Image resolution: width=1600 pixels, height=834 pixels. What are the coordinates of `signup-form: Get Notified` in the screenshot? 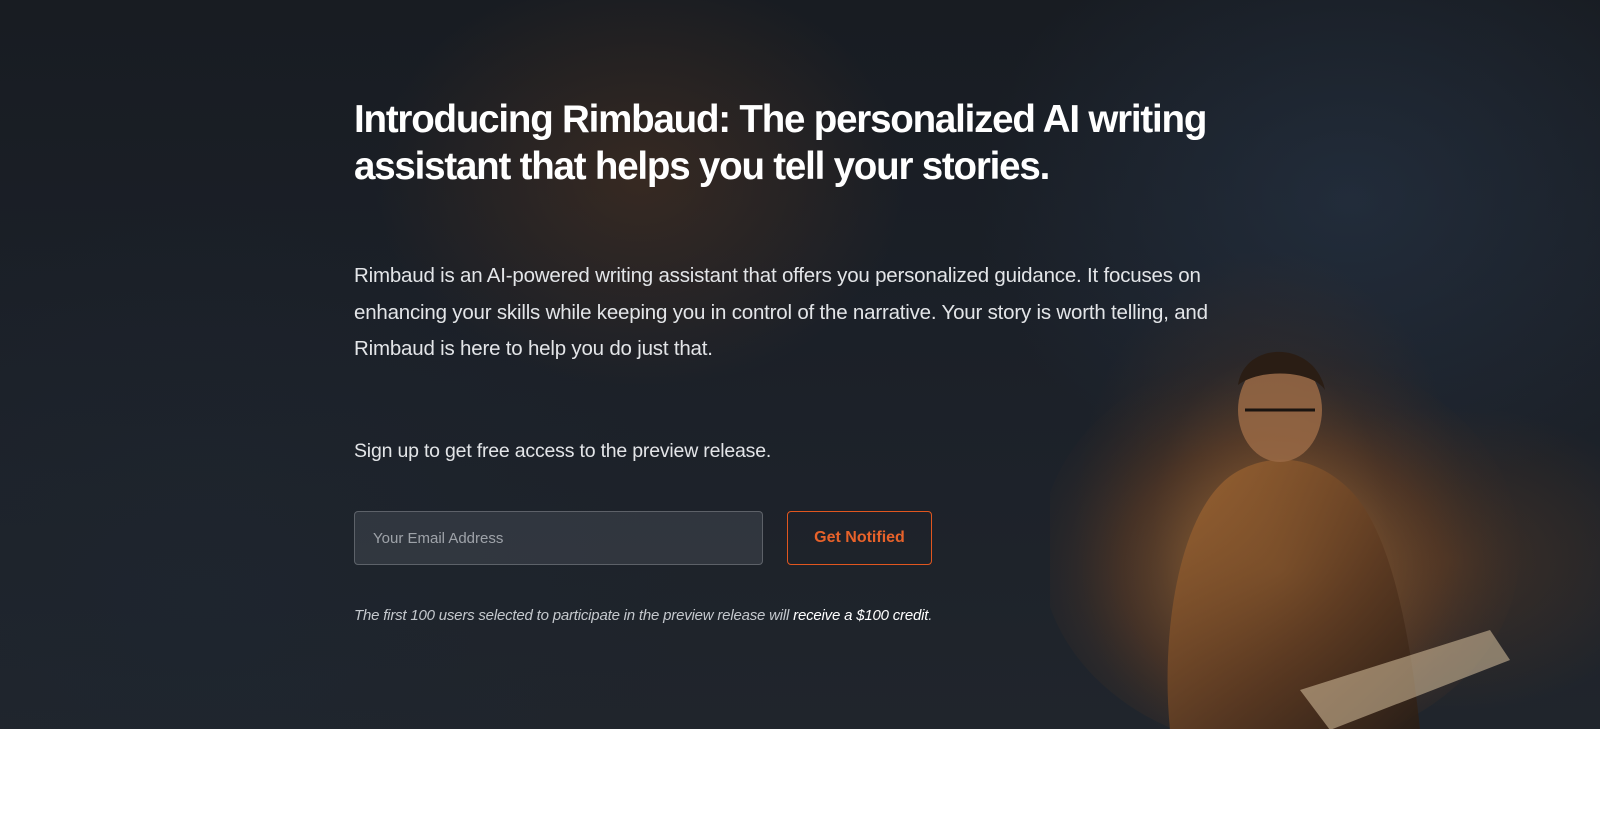 It's located at (643, 538).